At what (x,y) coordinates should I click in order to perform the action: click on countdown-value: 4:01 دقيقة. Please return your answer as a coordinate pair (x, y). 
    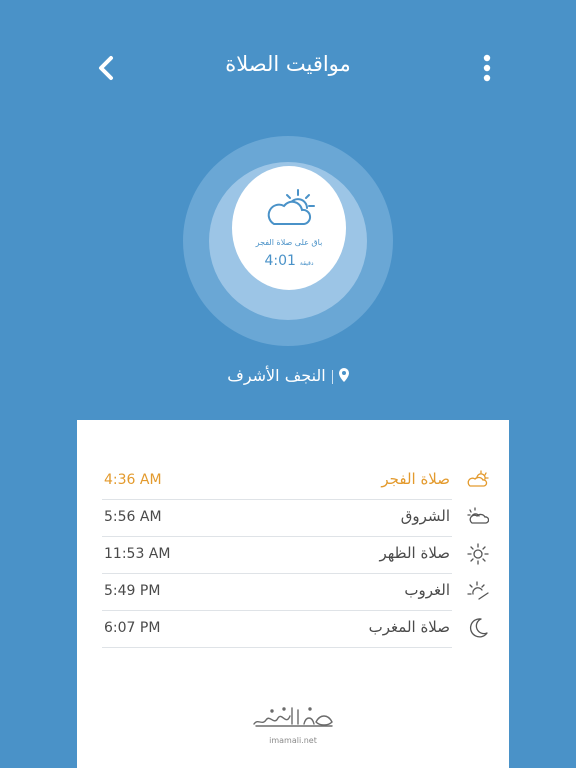
    Looking at the image, I should click on (289, 259).